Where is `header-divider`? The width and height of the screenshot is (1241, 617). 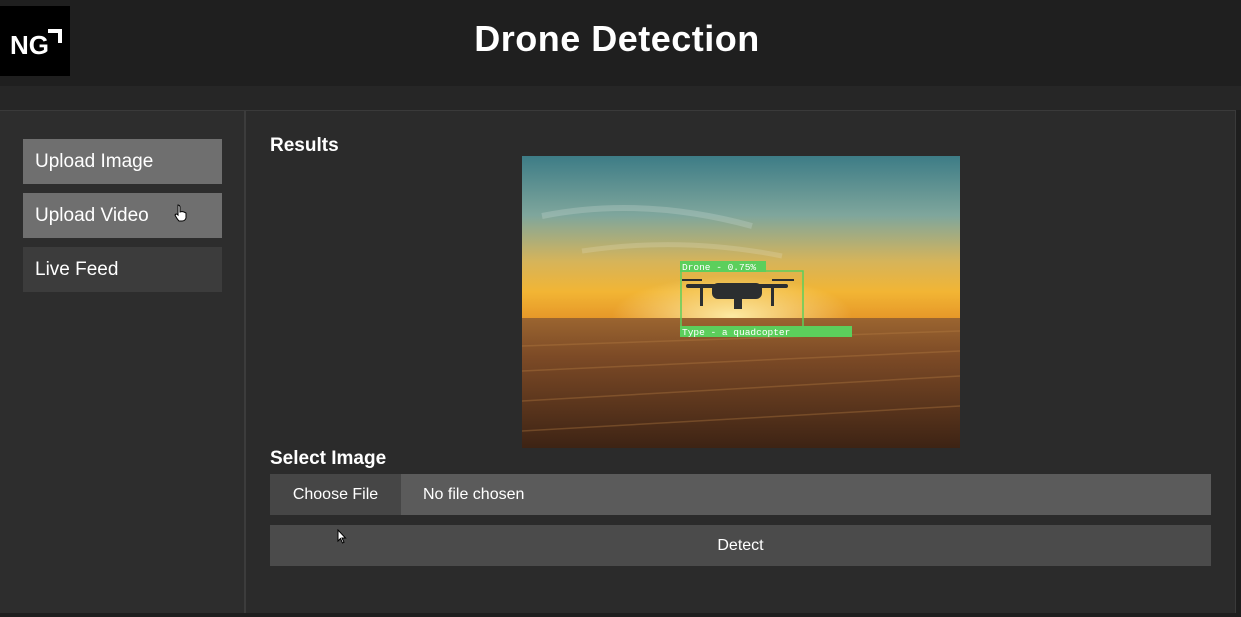 header-divider is located at coordinates (620, 98).